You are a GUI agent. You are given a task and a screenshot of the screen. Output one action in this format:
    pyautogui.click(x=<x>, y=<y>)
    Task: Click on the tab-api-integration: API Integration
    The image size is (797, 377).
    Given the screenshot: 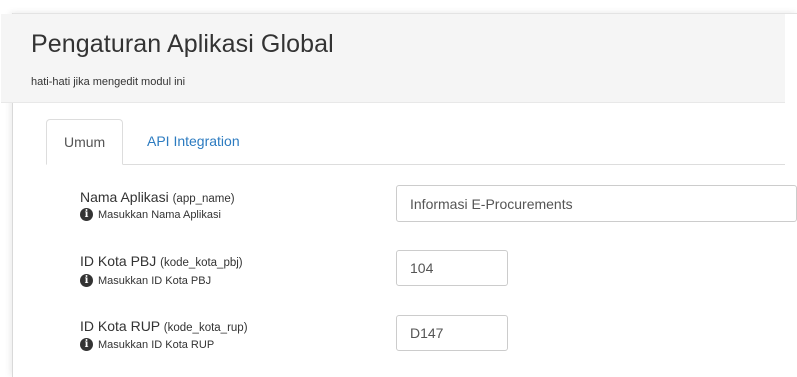 What is the action you would take?
    pyautogui.click(x=193, y=141)
    